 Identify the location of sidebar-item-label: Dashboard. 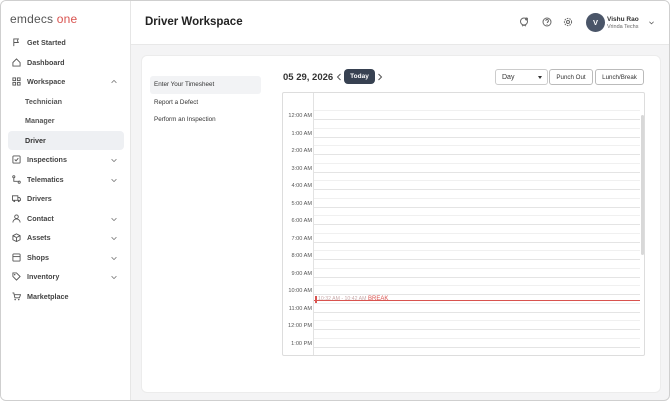
(46, 62).